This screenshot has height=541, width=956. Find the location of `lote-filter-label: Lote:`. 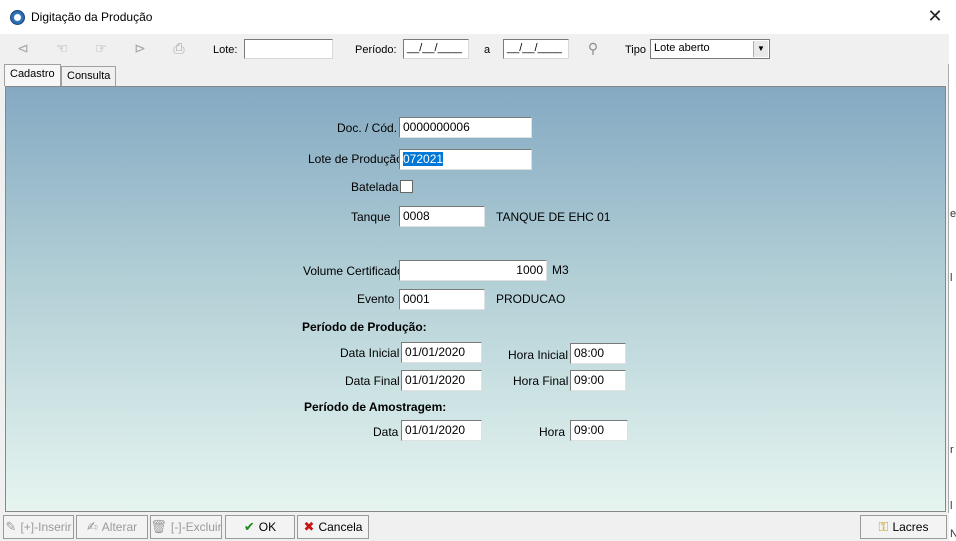

lote-filter-label: Lote: is located at coordinates (225, 50).